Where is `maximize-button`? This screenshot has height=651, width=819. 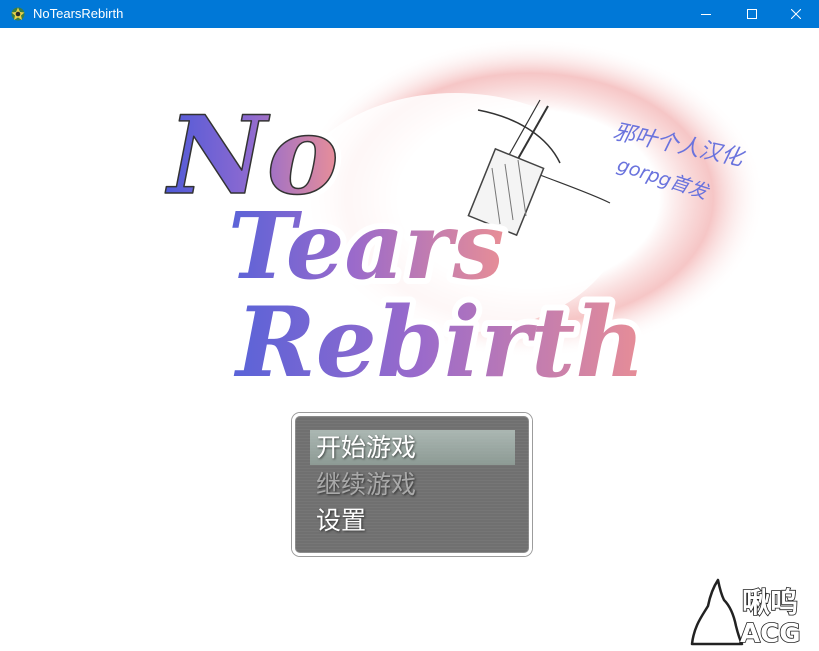
maximize-button is located at coordinates (752, 14).